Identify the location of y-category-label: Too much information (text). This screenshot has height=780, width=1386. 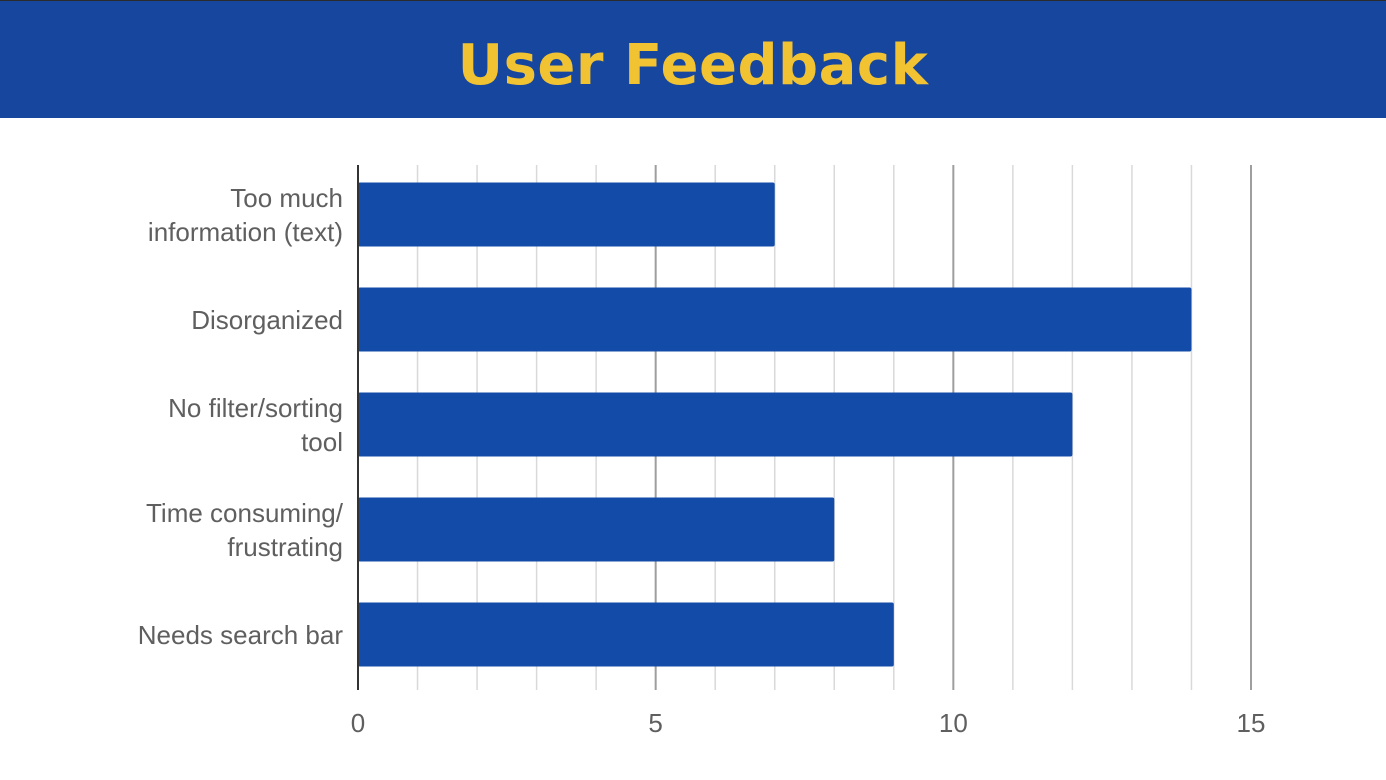
(245, 214).